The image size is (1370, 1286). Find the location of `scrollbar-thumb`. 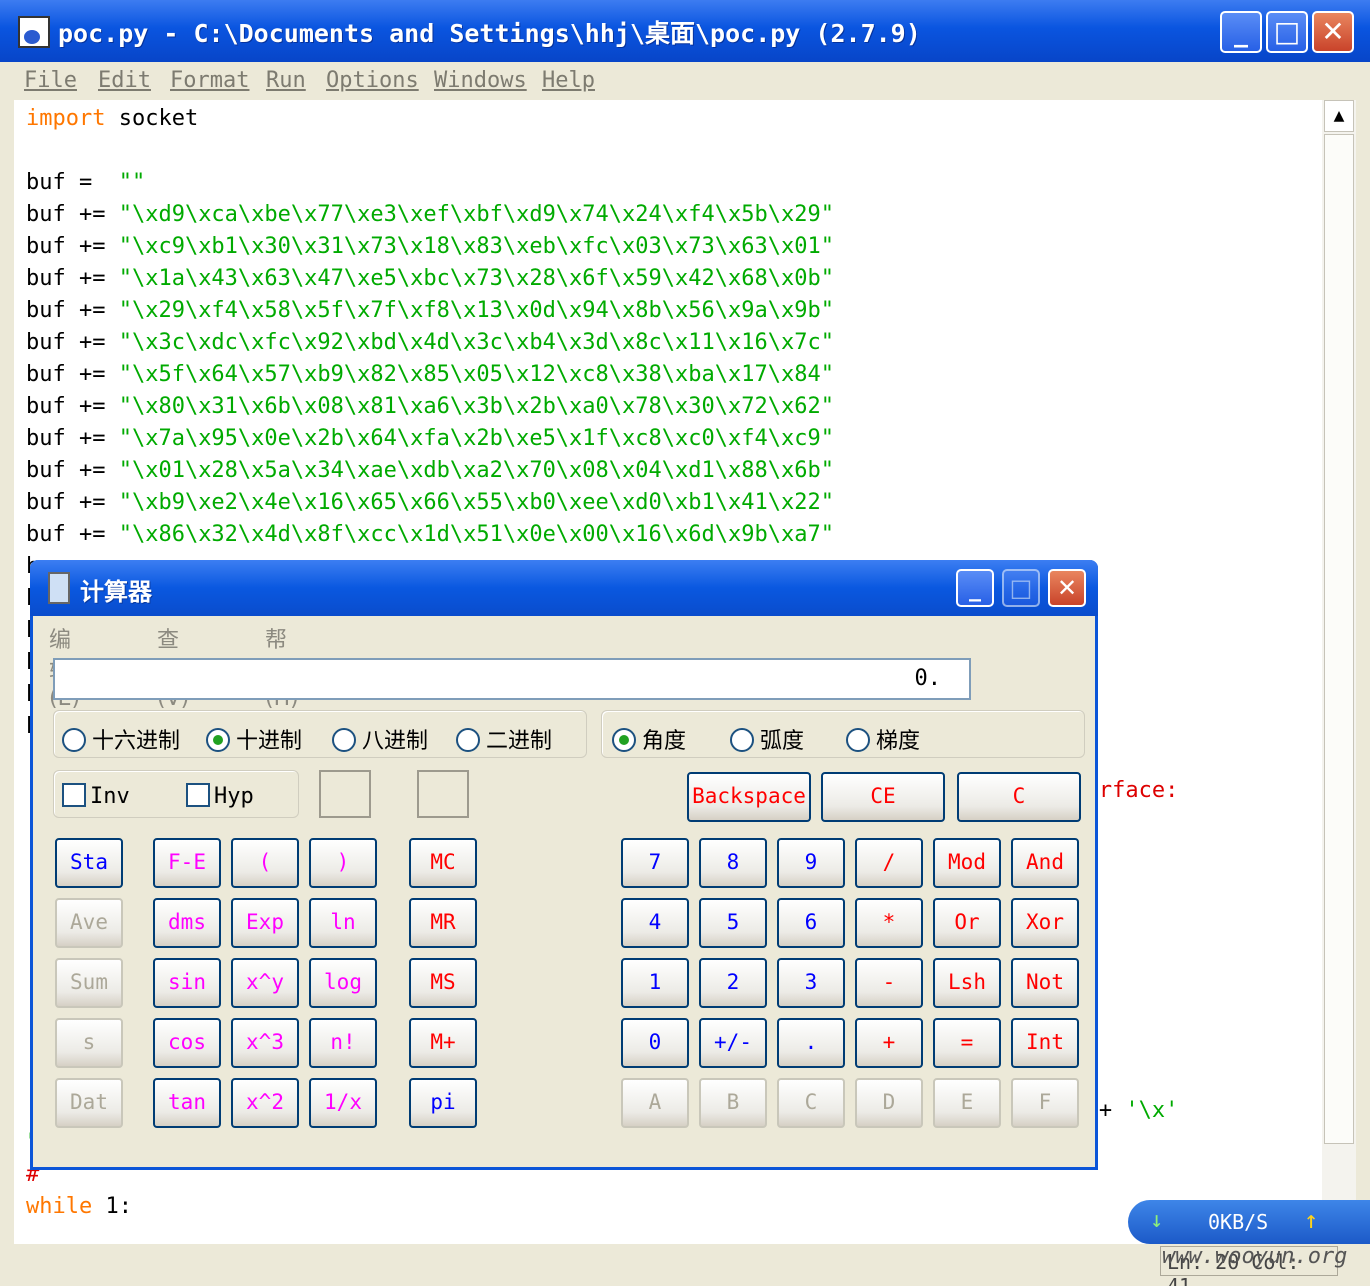

scrollbar-thumb is located at coordinates (1339, 639).